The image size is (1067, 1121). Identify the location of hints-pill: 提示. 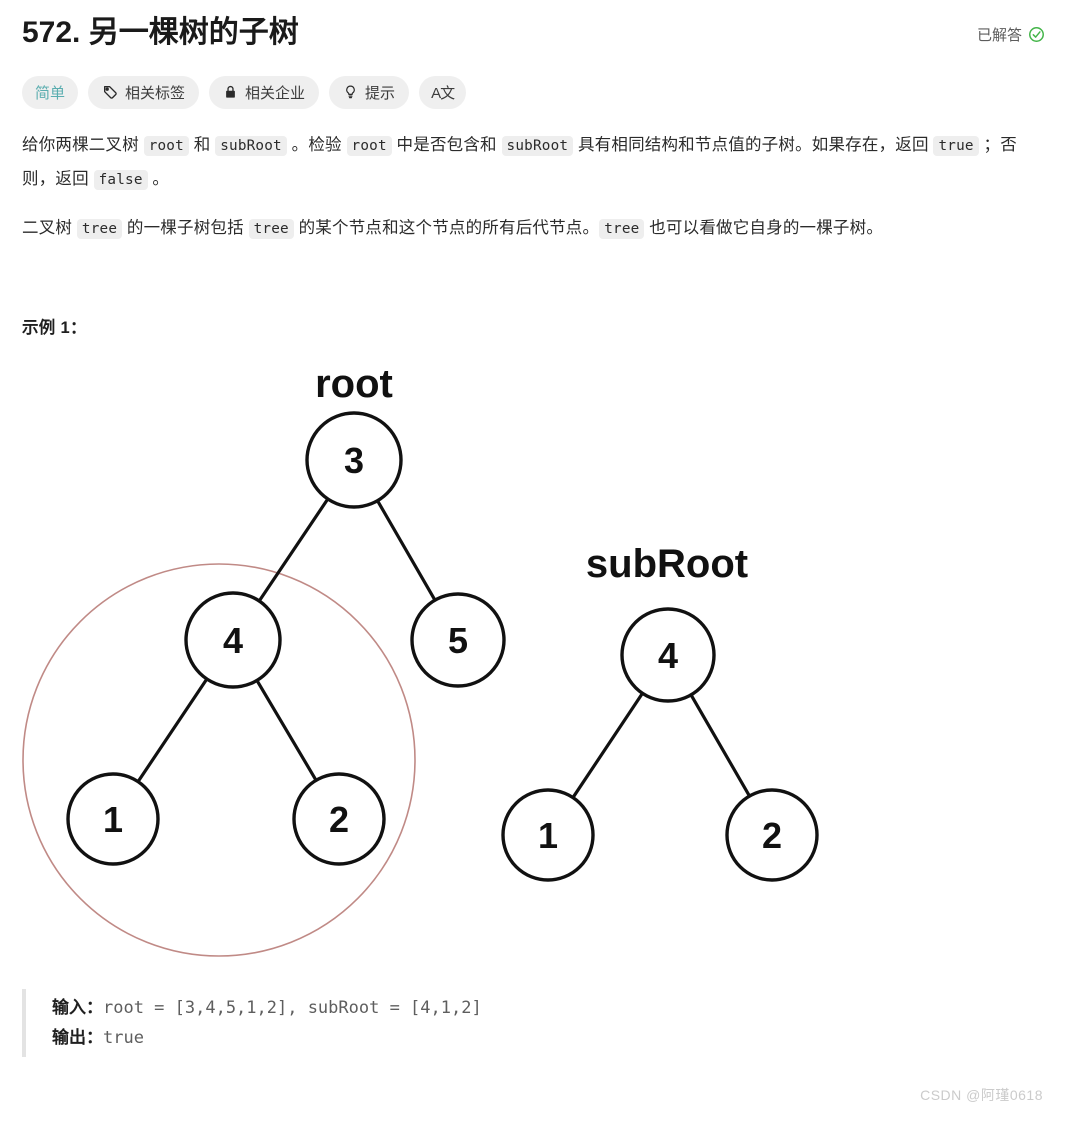
(369, 92).